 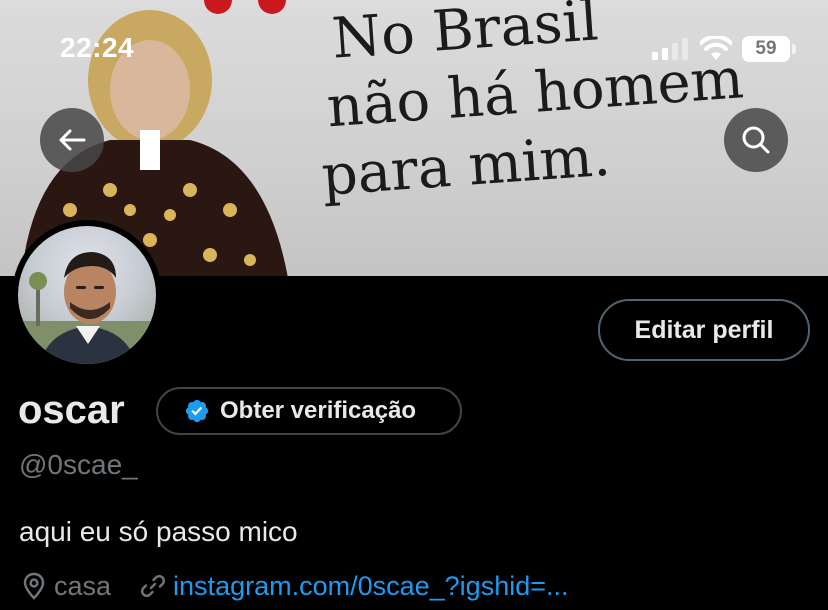 I want to click on profile-location: casa, so click(x=83, y=585).